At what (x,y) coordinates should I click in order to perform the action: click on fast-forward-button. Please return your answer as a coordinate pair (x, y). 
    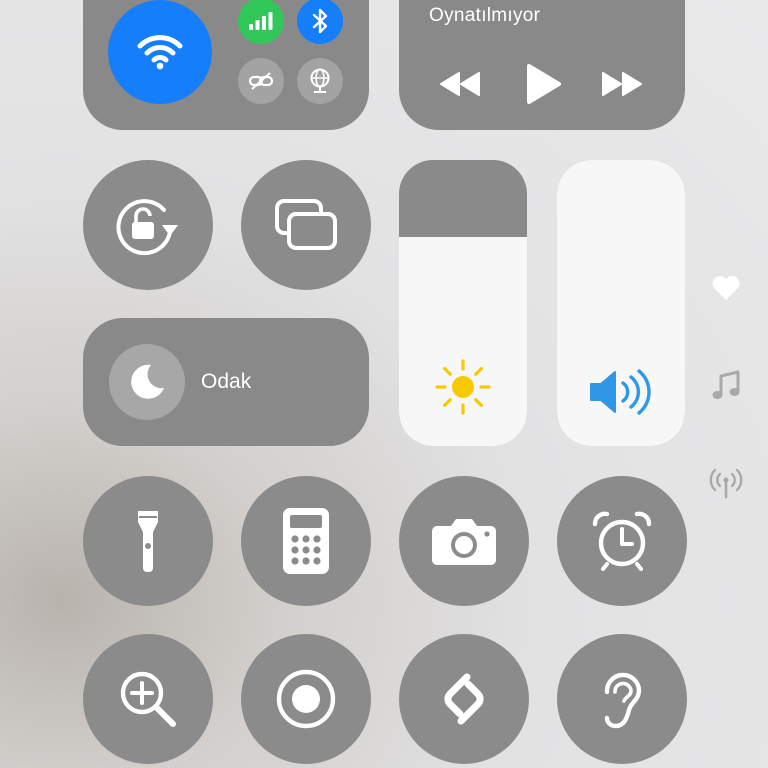
    Looking at the image, I should click on (622, 84).